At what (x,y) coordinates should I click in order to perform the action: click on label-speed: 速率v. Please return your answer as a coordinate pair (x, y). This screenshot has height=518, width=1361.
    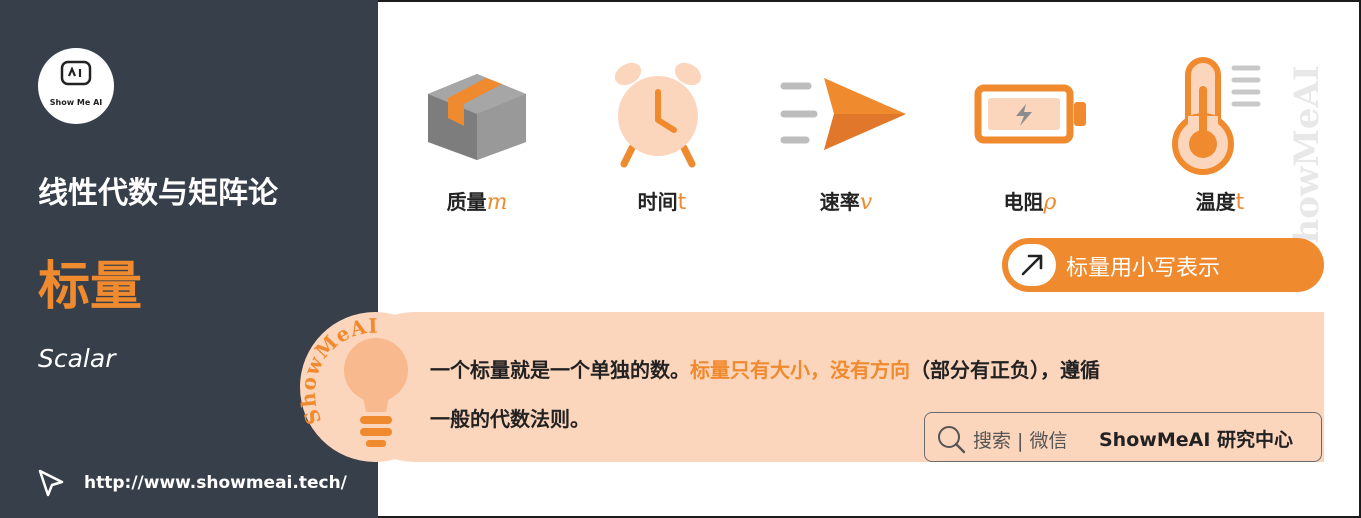
    Looking at the image, I should click on (846, 200).